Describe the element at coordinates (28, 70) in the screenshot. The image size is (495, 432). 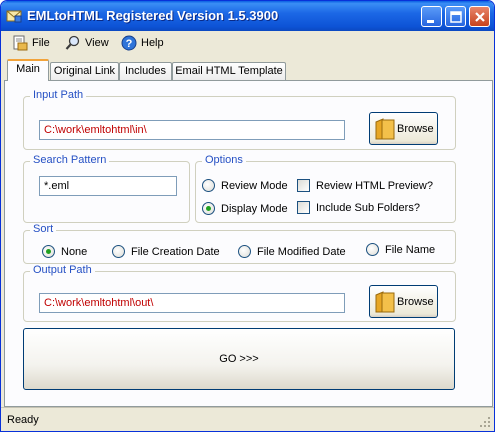
I see `tab-main: Main` at that location.